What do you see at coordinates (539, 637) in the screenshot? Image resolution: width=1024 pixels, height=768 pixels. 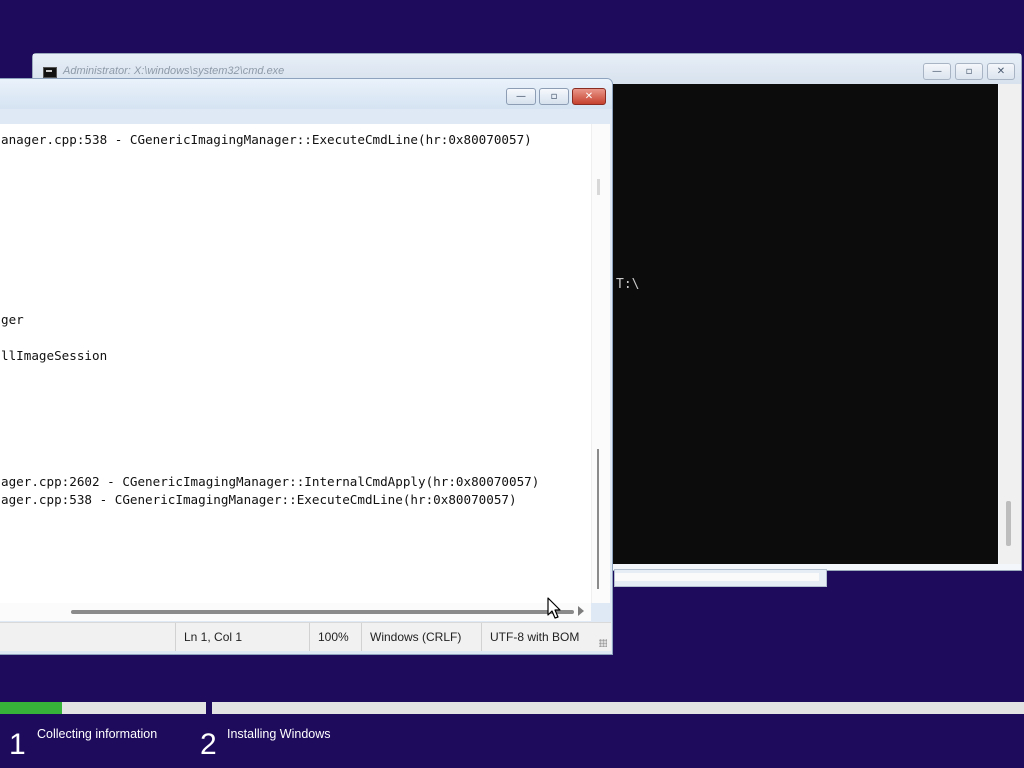 I see `text-encoding: UTF-8 with BOM` at bounding box center [539, 637].